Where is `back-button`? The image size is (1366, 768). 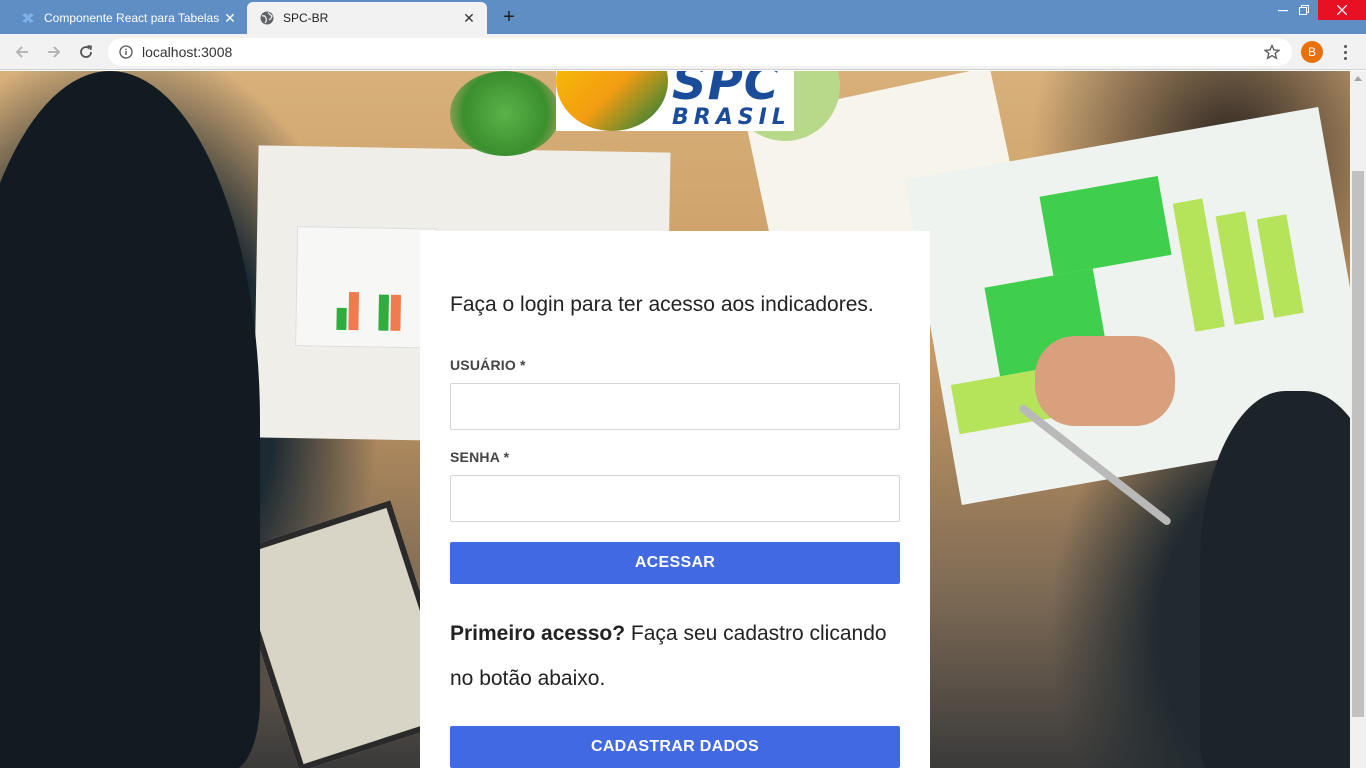 back-button is located at coordinates (22, 52).